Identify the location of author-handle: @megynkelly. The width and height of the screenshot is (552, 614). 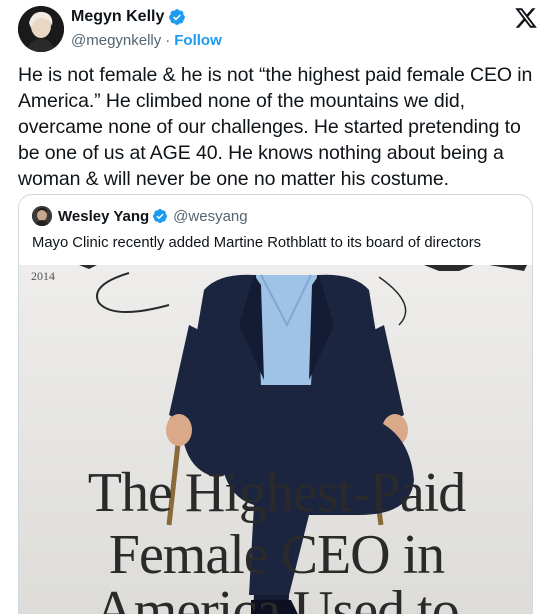
(116, 40).